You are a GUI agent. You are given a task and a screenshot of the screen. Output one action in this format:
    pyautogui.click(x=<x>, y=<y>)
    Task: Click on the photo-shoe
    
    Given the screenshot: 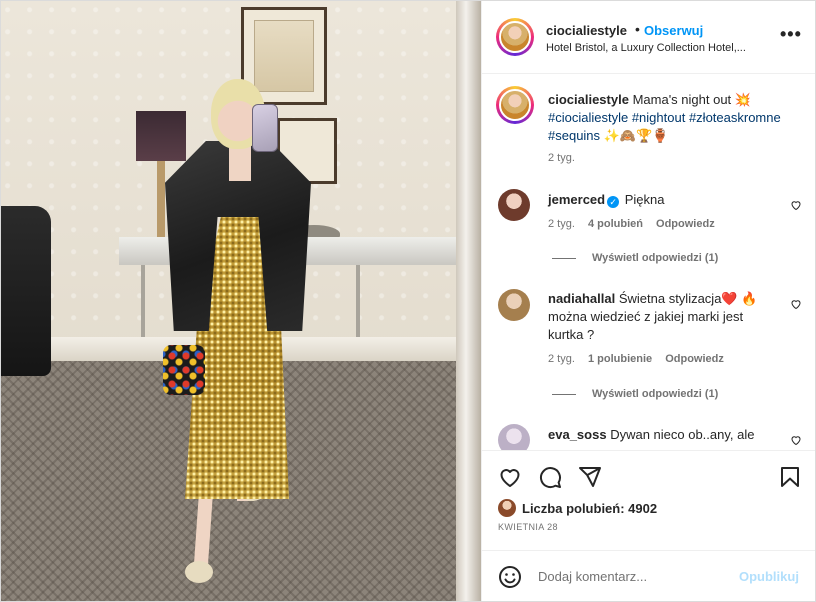 What is the action you would take?
    pyautogui.click(x=199, y=572)
    